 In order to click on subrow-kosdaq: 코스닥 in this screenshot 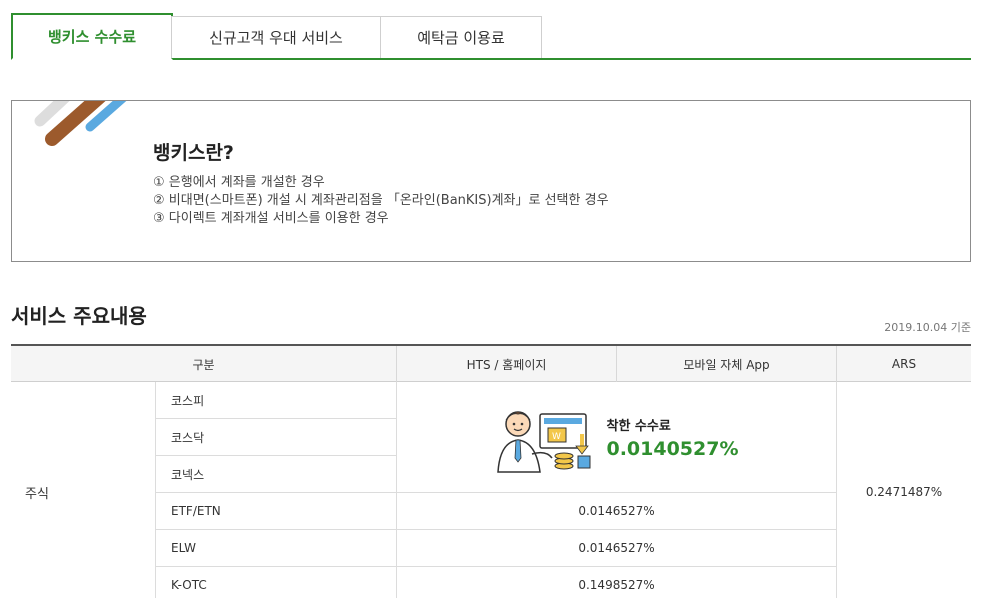, I will do `click(275, 437)`.